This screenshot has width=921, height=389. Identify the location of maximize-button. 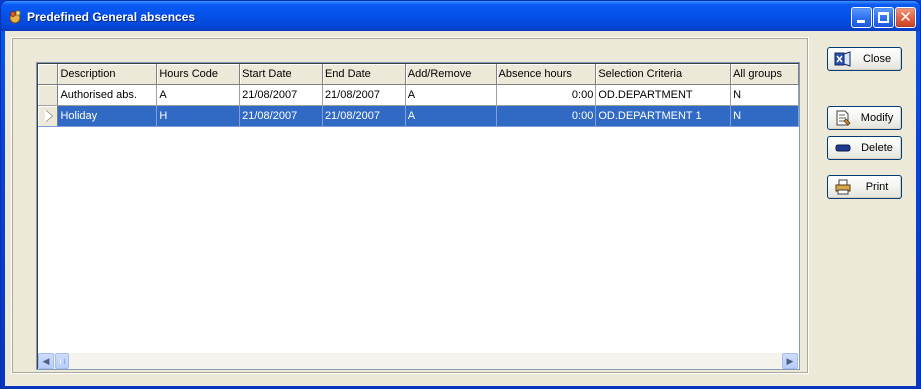
(883, 17).